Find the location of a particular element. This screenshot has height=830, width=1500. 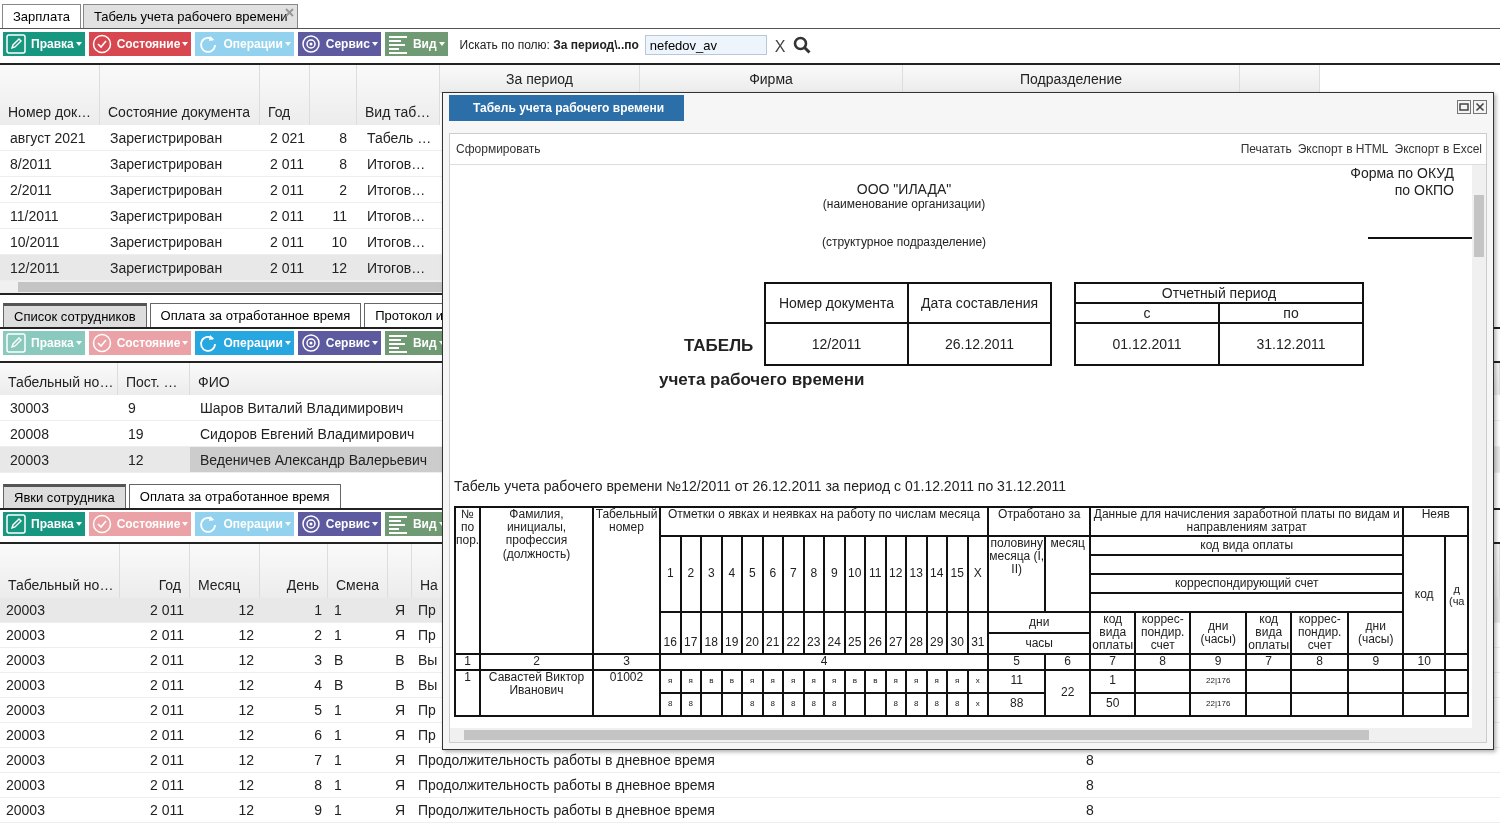

table-cell: в is located at coordinates (875, 680).